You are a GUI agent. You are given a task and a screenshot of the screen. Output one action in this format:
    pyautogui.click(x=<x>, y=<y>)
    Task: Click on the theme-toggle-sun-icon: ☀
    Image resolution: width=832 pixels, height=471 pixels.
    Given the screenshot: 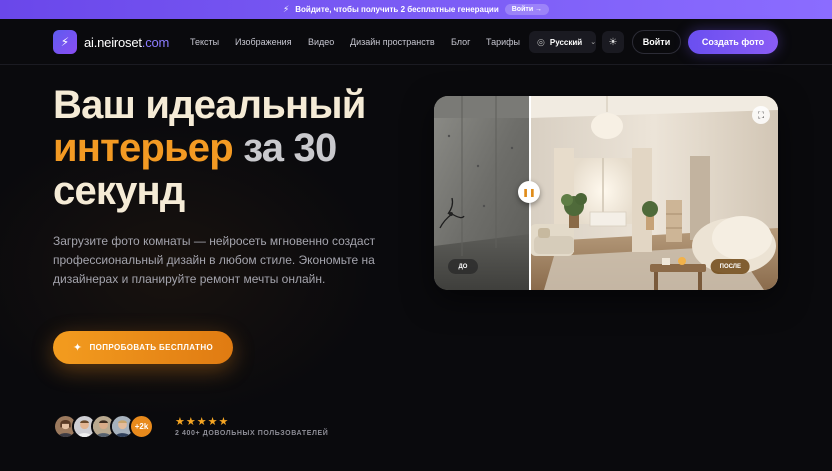 What is the action you would take?
    pyautogui.click(x=613, y=42)
    